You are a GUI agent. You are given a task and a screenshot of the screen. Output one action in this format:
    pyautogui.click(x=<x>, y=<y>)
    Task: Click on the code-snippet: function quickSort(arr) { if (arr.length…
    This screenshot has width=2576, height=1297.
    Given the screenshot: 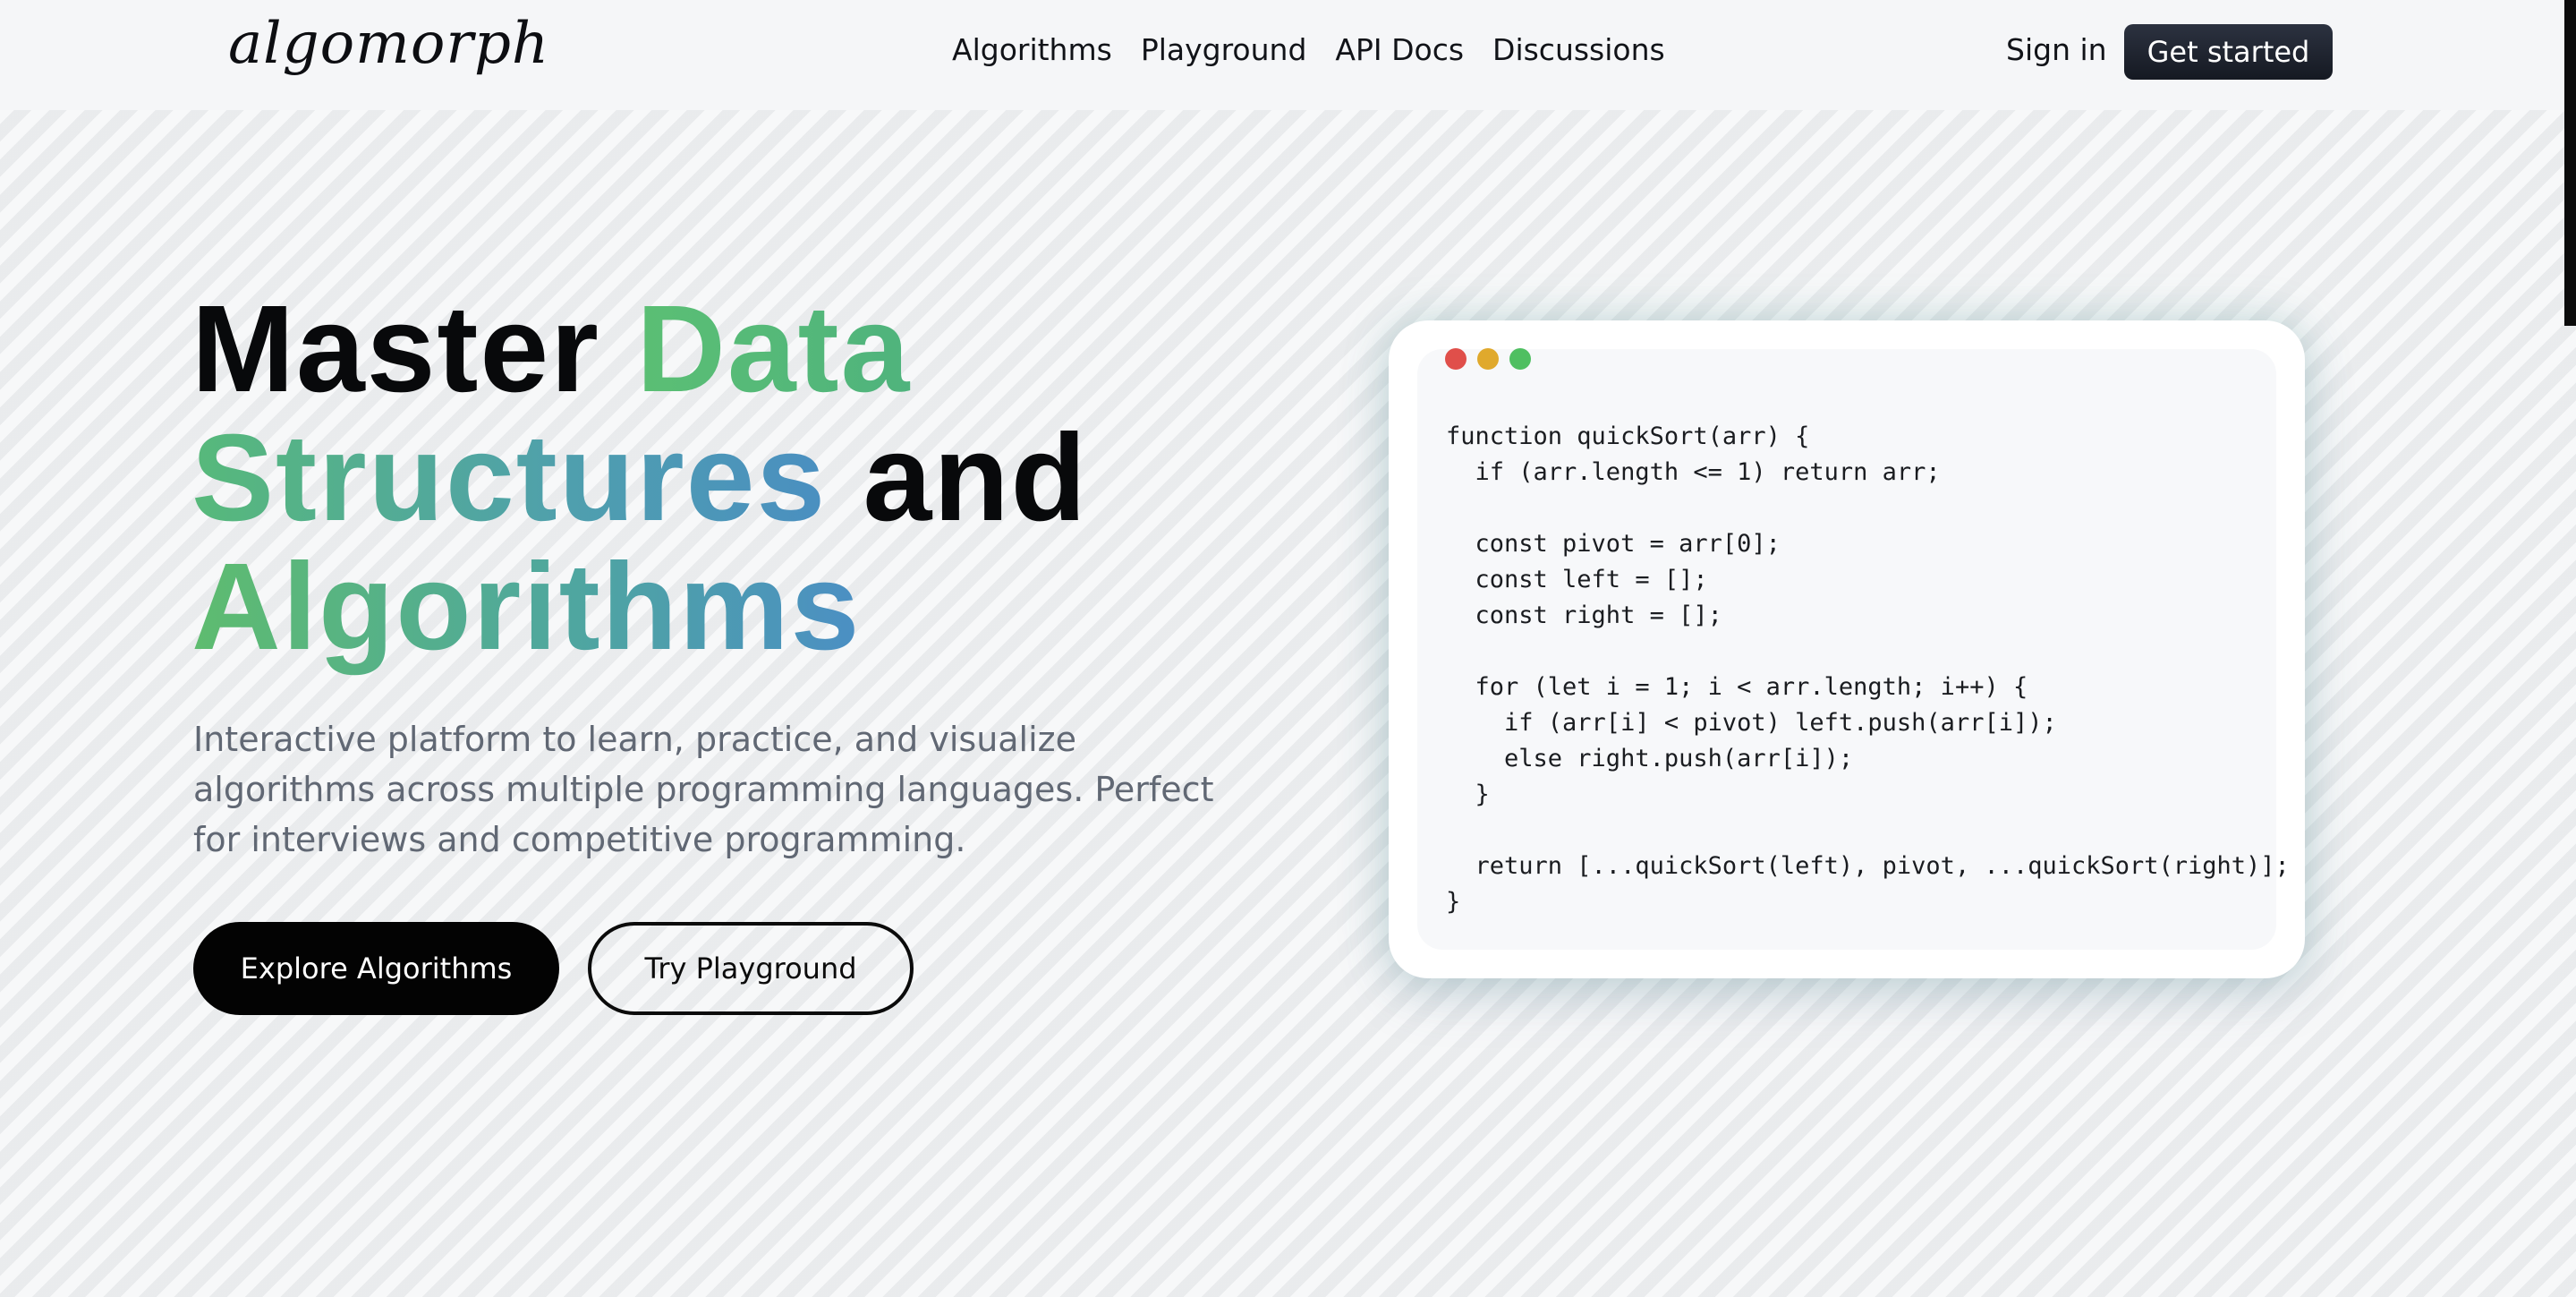 What is the action you would take?
    pyautogui.click(x=1868, y=669)
    